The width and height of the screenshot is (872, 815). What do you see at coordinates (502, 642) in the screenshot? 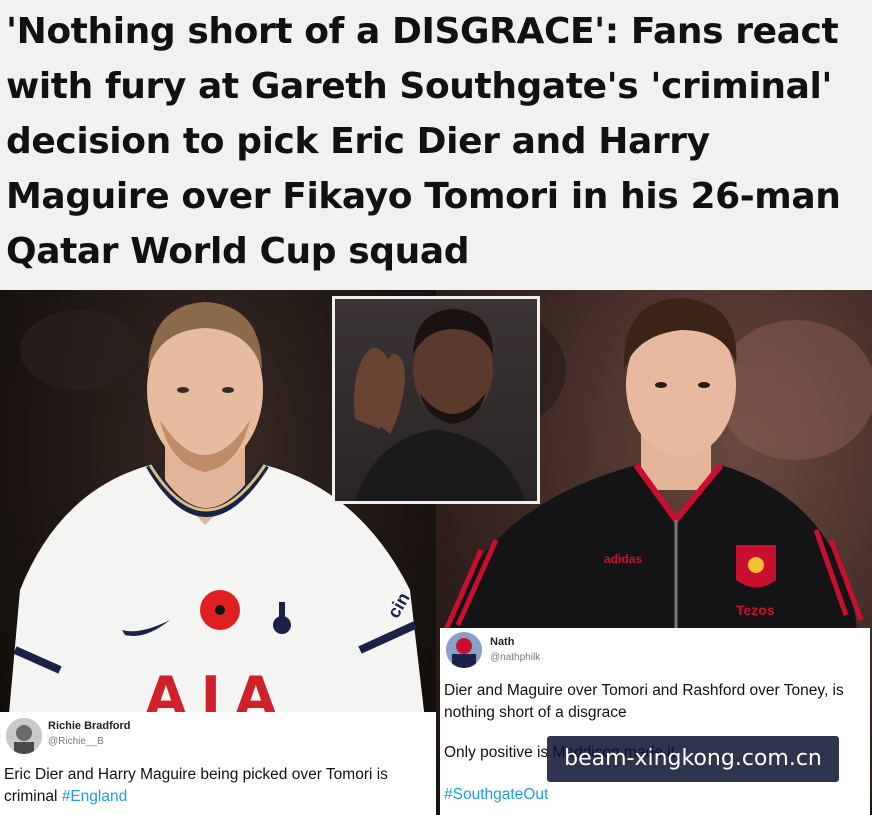
I see `tweet-author-name: Nath` at bounding box center [502, 642].